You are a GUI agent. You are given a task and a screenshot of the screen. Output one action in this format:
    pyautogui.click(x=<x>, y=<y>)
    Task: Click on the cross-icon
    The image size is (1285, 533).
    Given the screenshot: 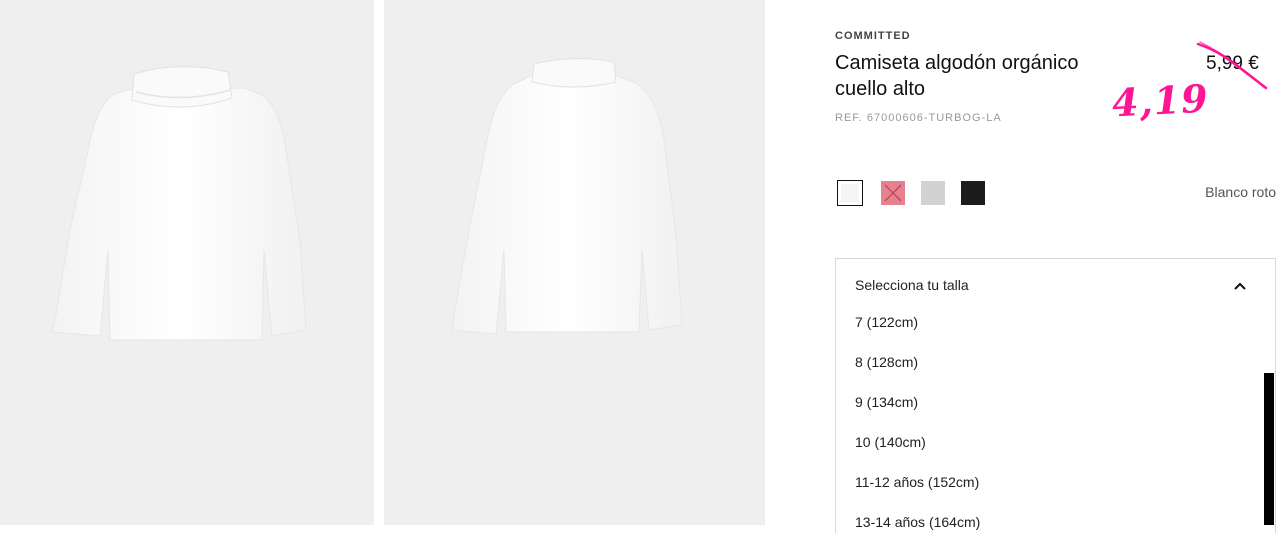 What is the action you would take?
    pyautogui.click(x=893, y=193)
    